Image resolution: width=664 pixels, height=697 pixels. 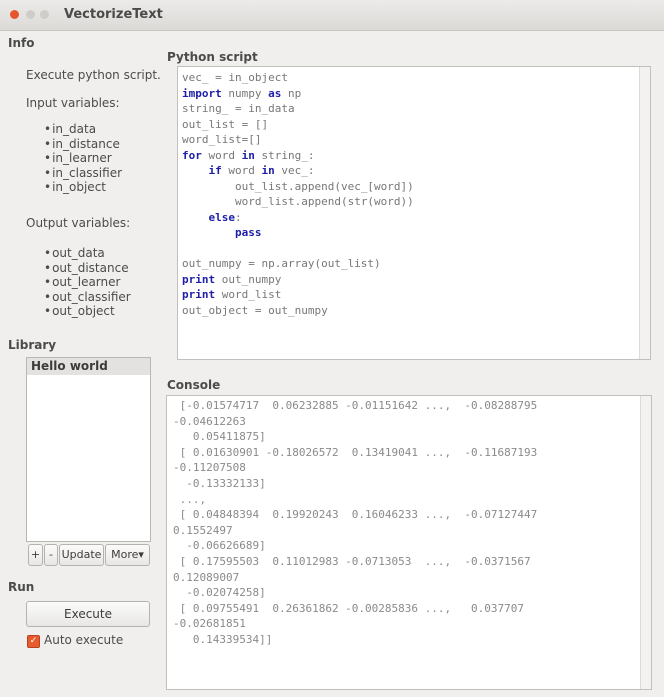 I want to click on console-line: 0.1552497, so click(x=203, y=530).